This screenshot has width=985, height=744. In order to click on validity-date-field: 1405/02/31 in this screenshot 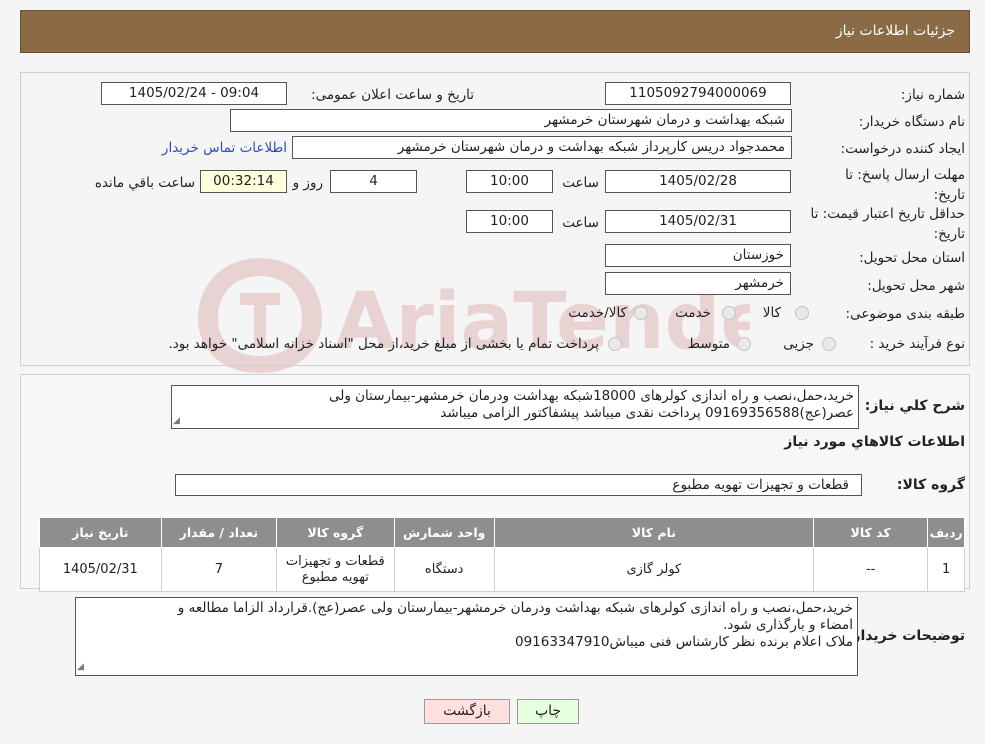, I will do `click(698, 221)`.